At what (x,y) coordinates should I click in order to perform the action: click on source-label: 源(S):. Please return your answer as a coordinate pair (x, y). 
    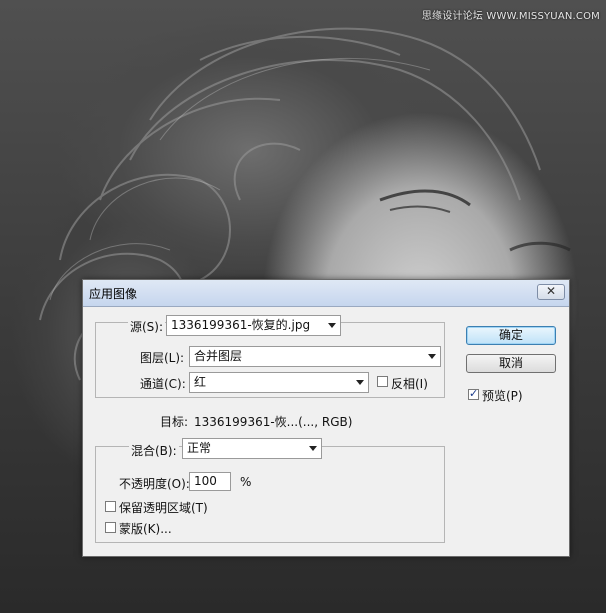
    Looking at the image, I should click on (147, 326).